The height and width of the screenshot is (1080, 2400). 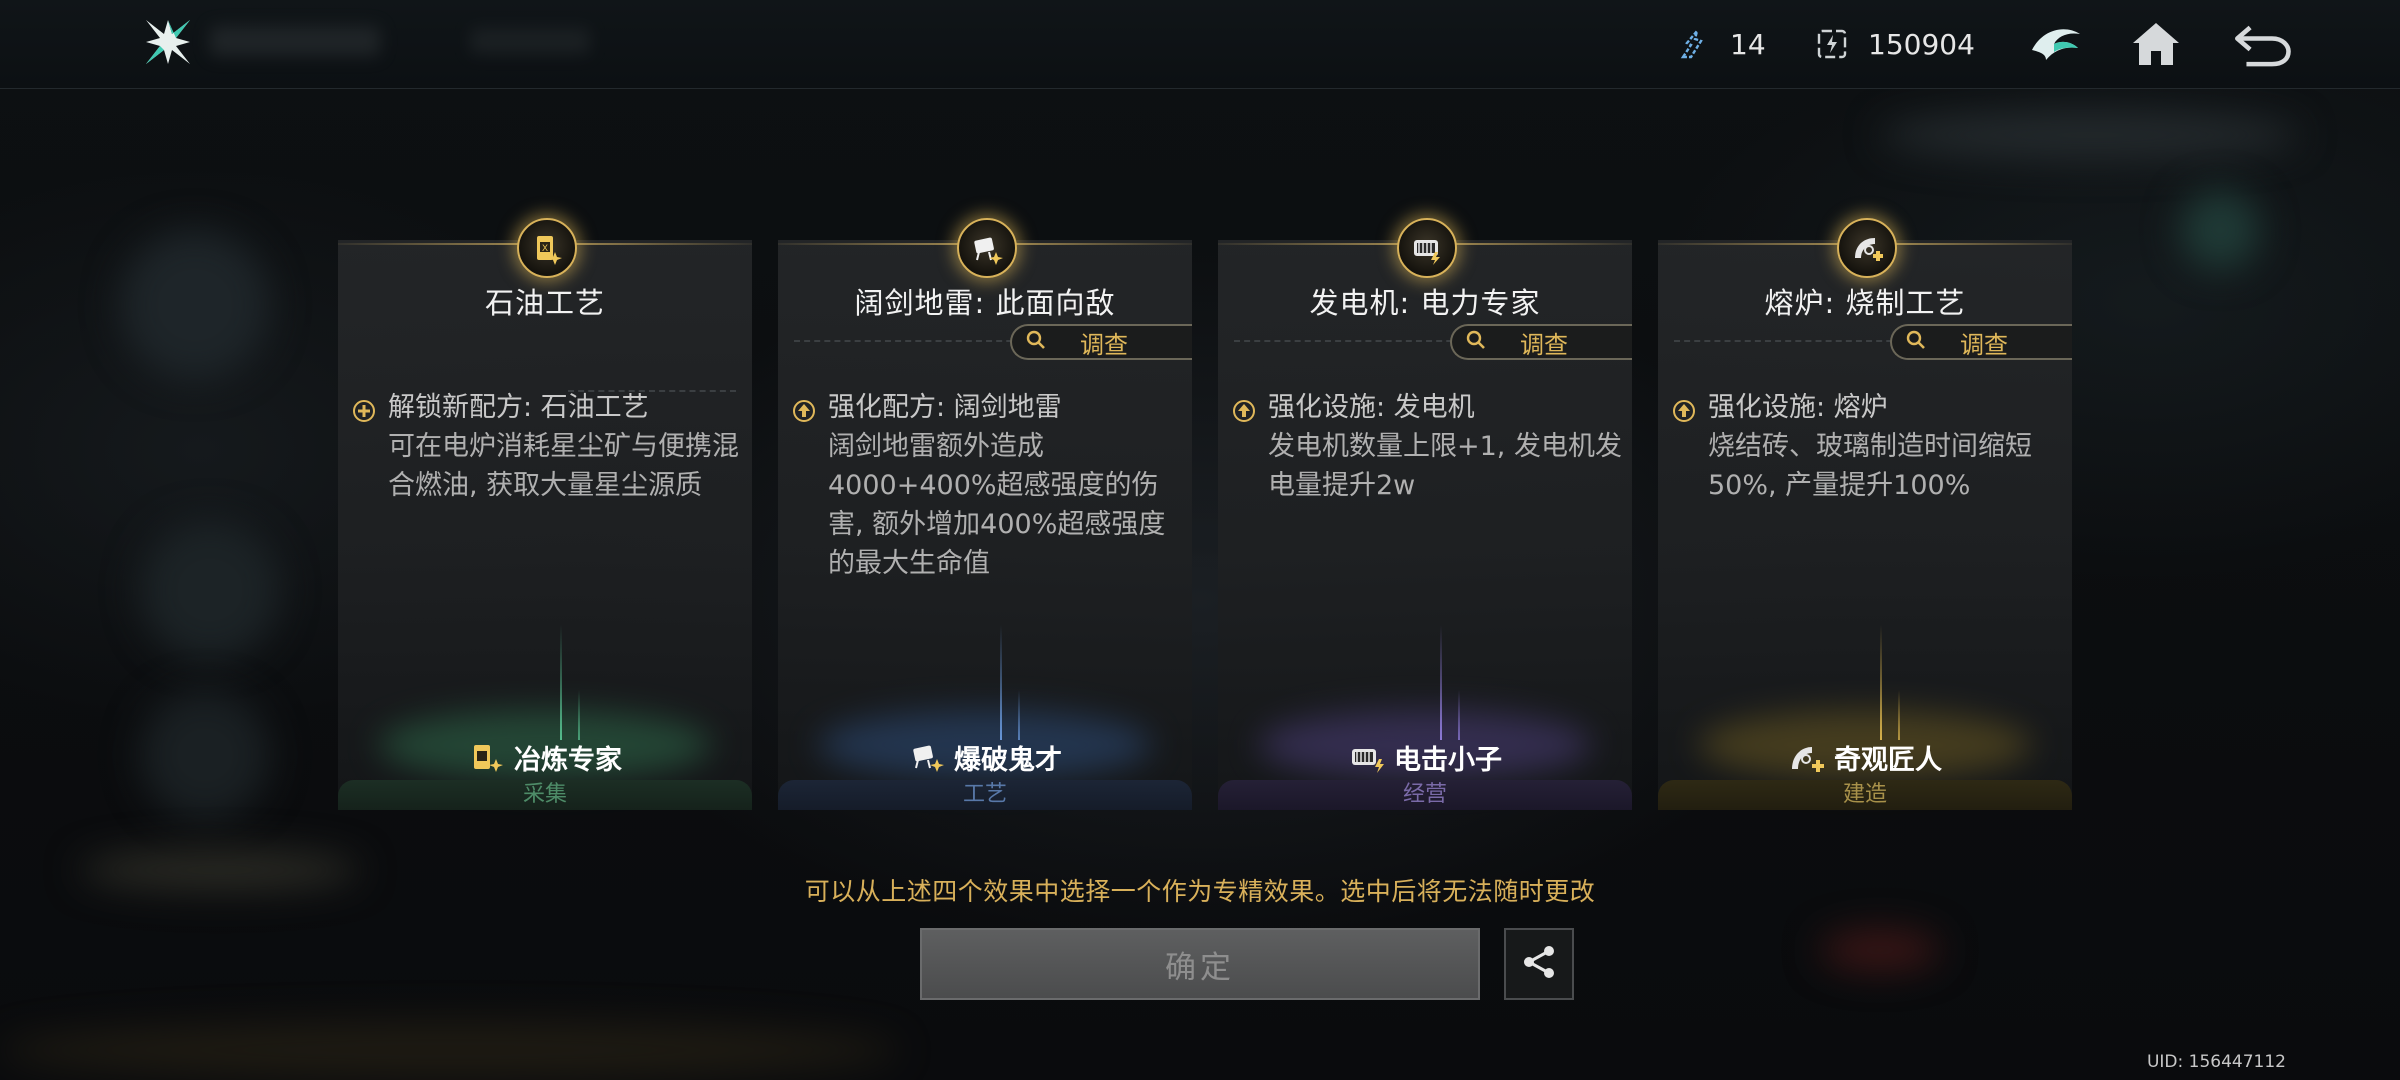 What do you see at coordinates (488, 758) in the screenshot?
I see `smelter-icon` at bounding box center [488, 758].